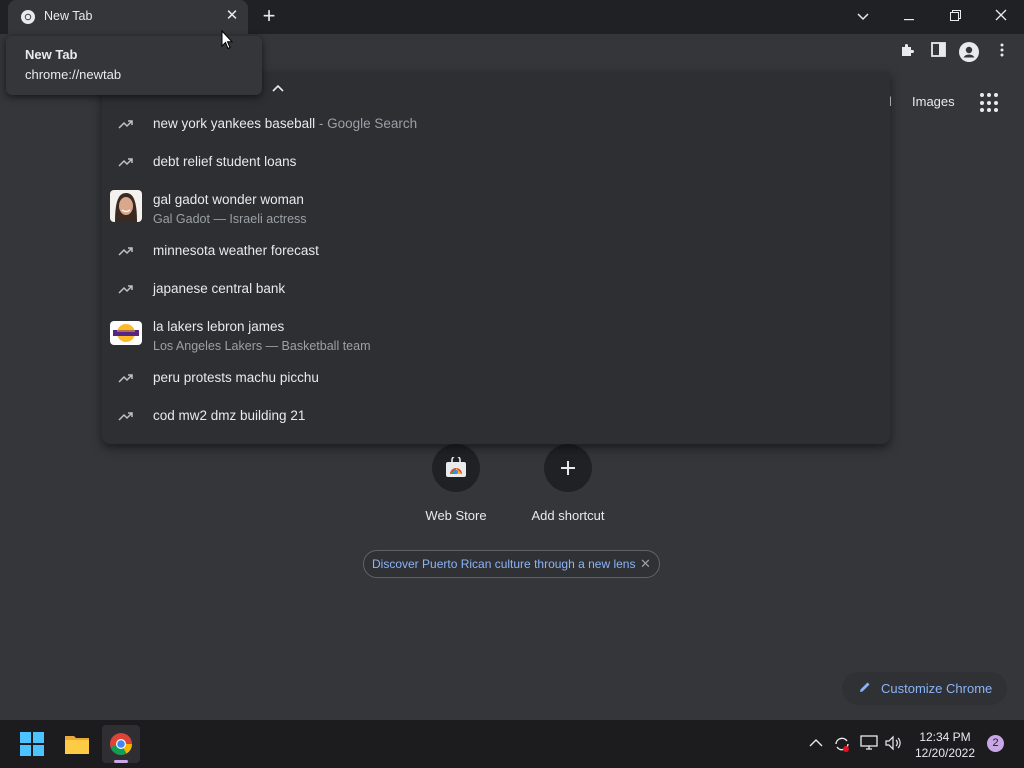 The width and height of the screenshot is (1024, 768). I want to click on menu-button, so click(1002, 53).